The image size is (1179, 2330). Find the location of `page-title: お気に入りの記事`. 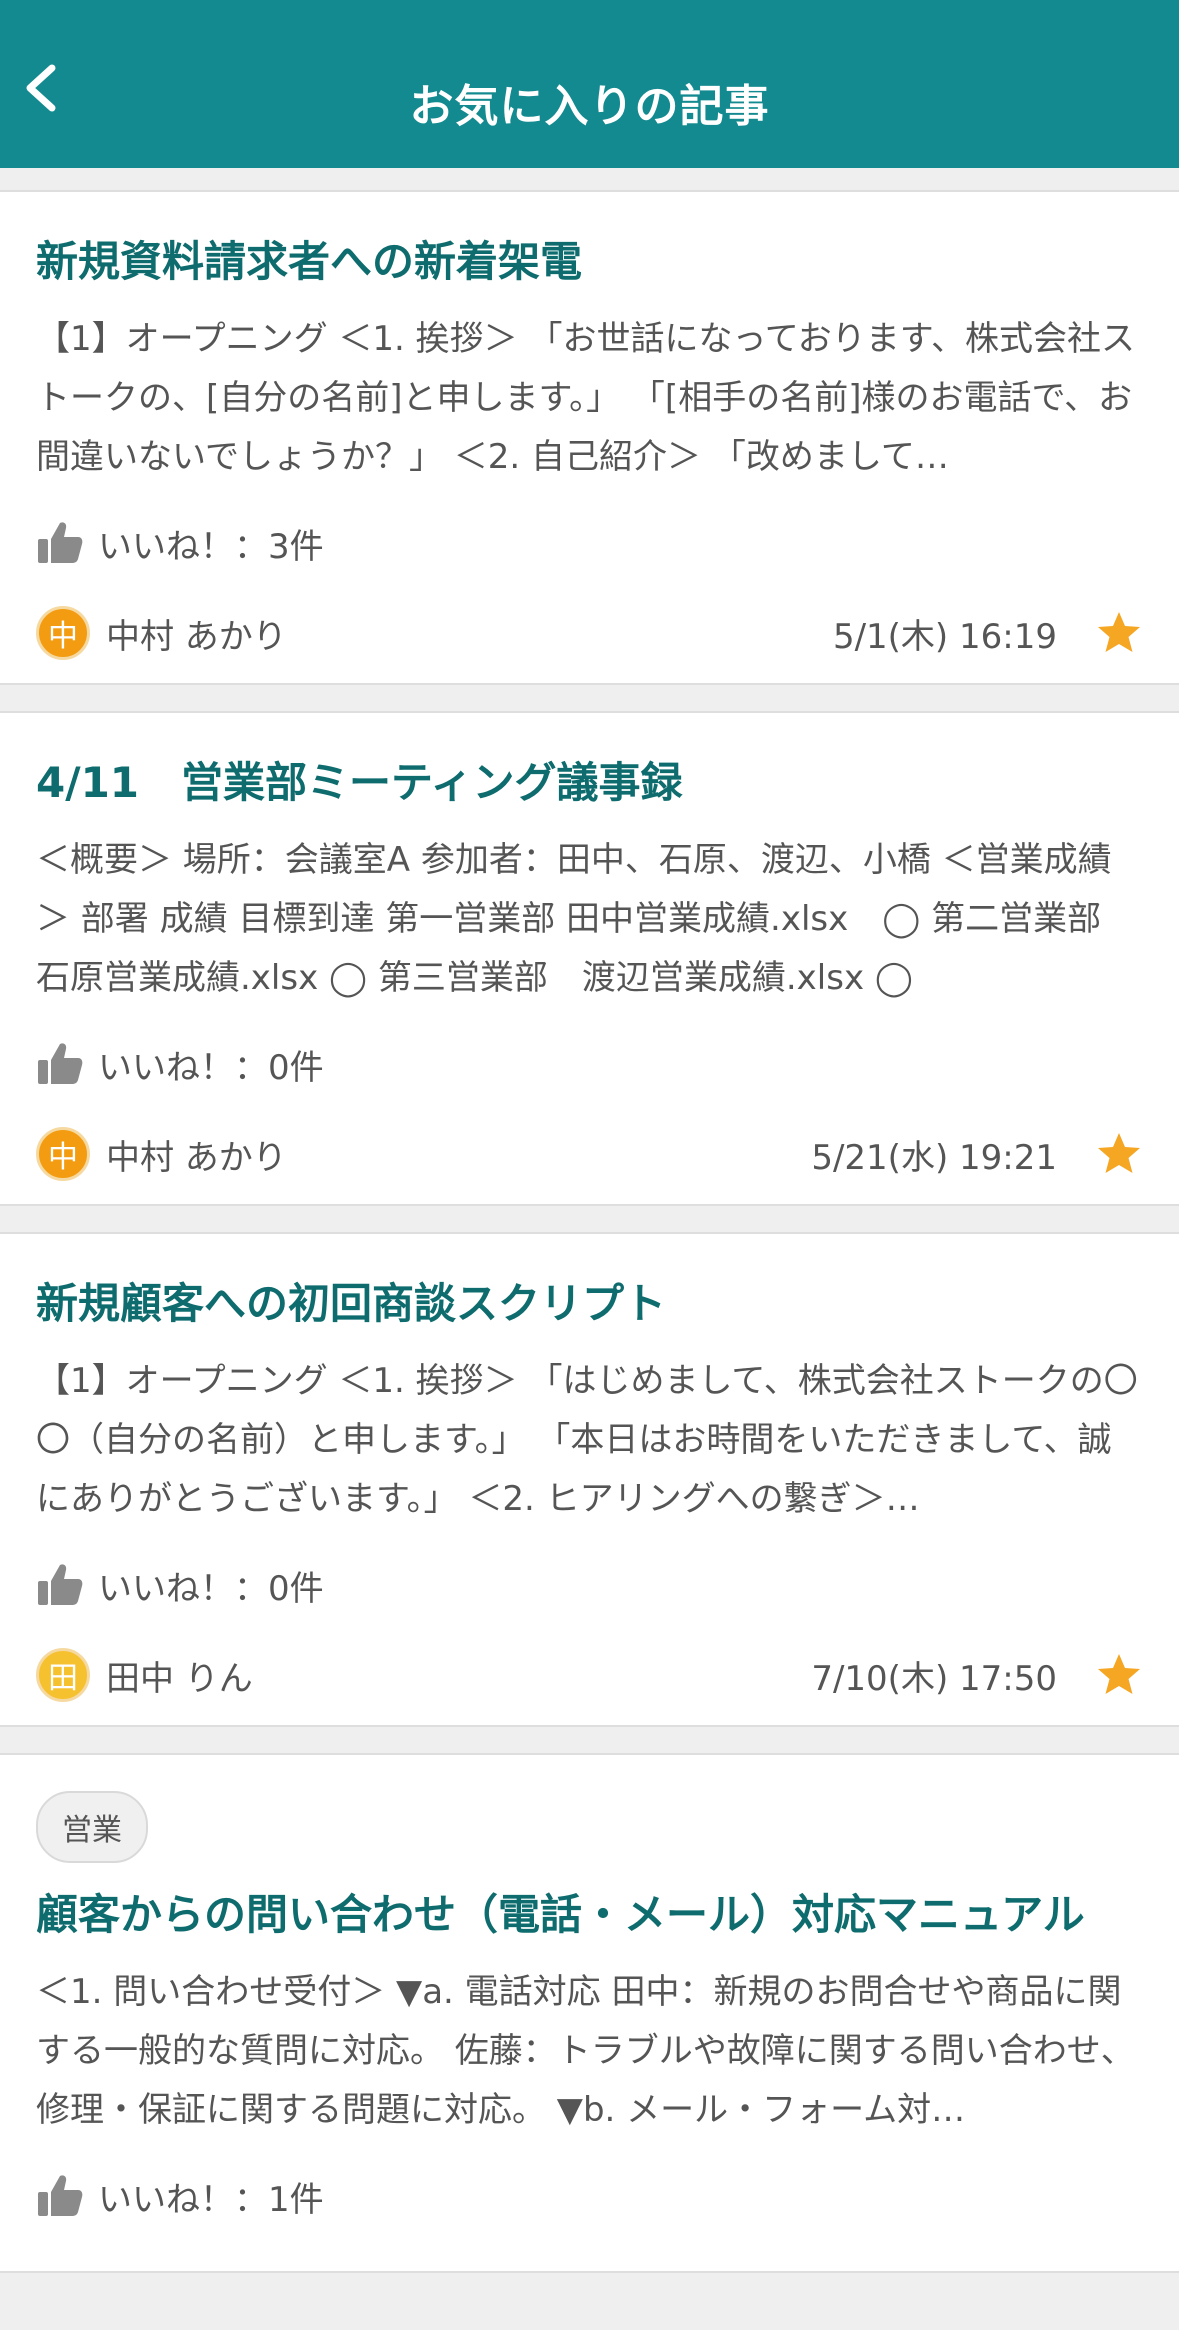

page-title: お気に入りの記事 is located at coordinates (589, 106).